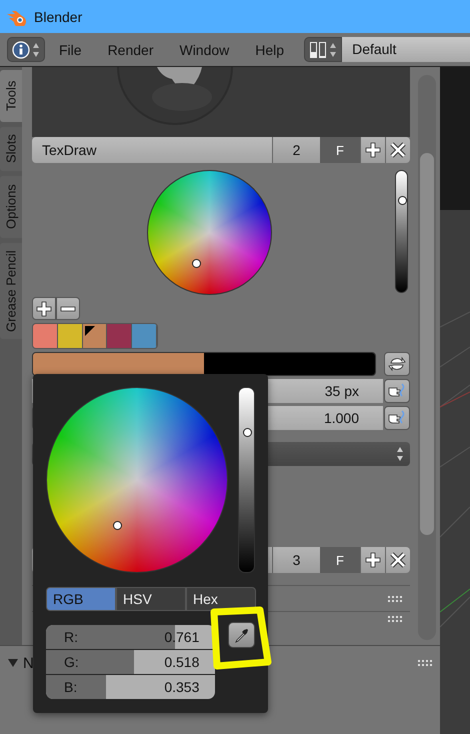  Describe the element at coordinates (182, 687) in the screenshot. I see `channel-value: 0.353` at that location.